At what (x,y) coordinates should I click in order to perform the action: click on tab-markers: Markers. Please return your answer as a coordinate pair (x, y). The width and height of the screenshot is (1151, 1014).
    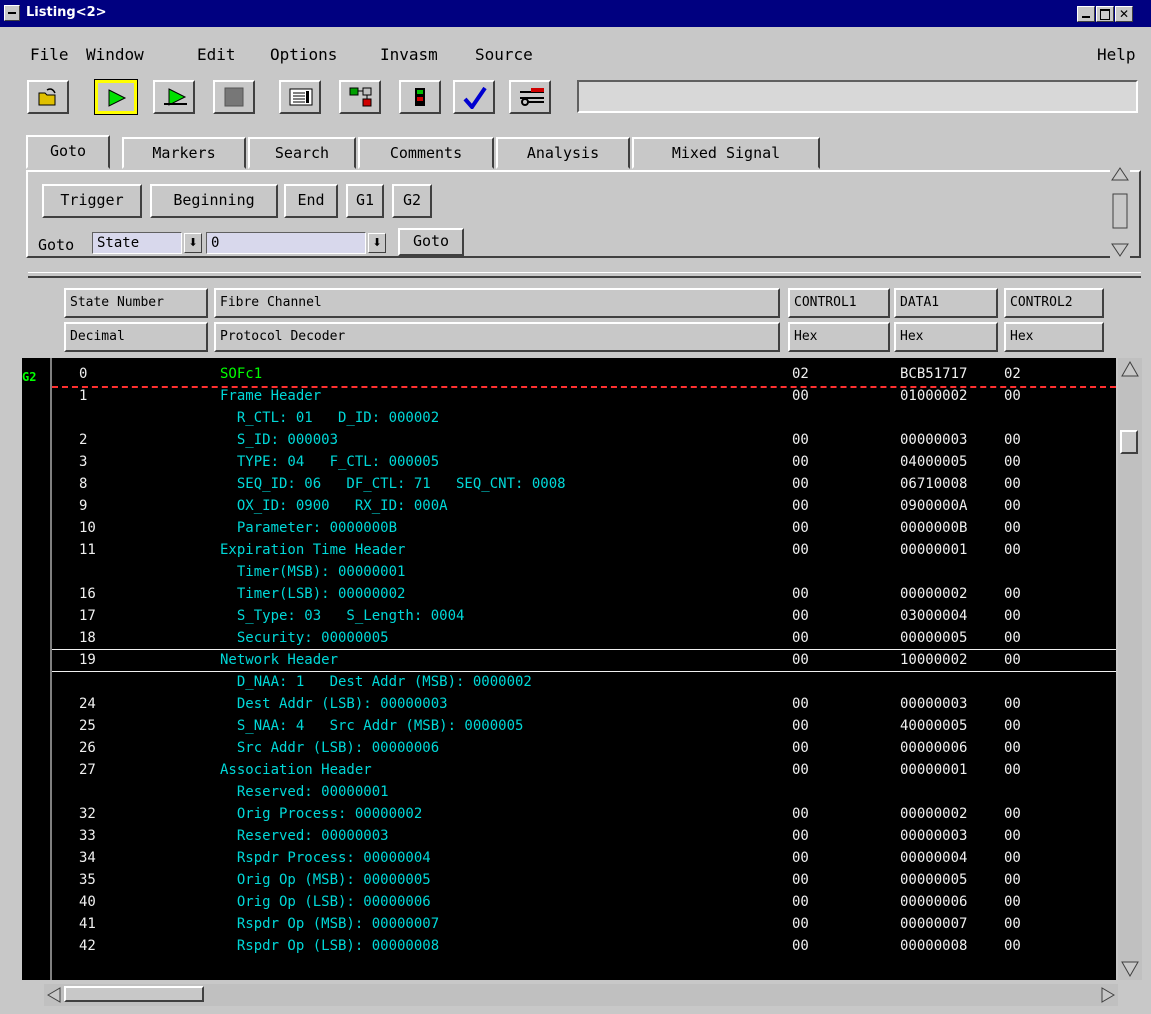
    Looking at the image, I should click on (184, 153).